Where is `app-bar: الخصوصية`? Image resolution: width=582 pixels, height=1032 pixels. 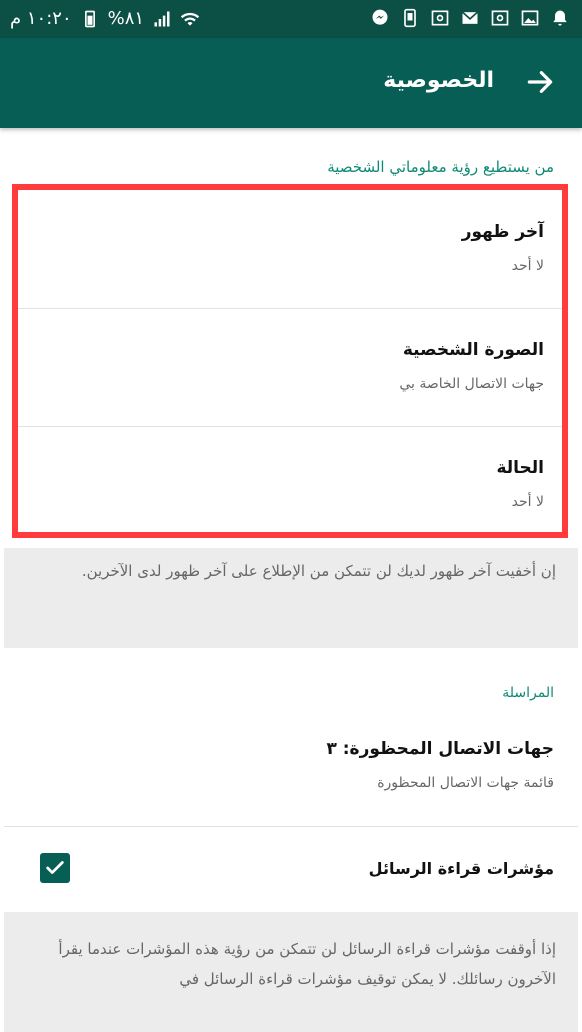 app-bar: الخصوصية is located at coordinates (291, 83).